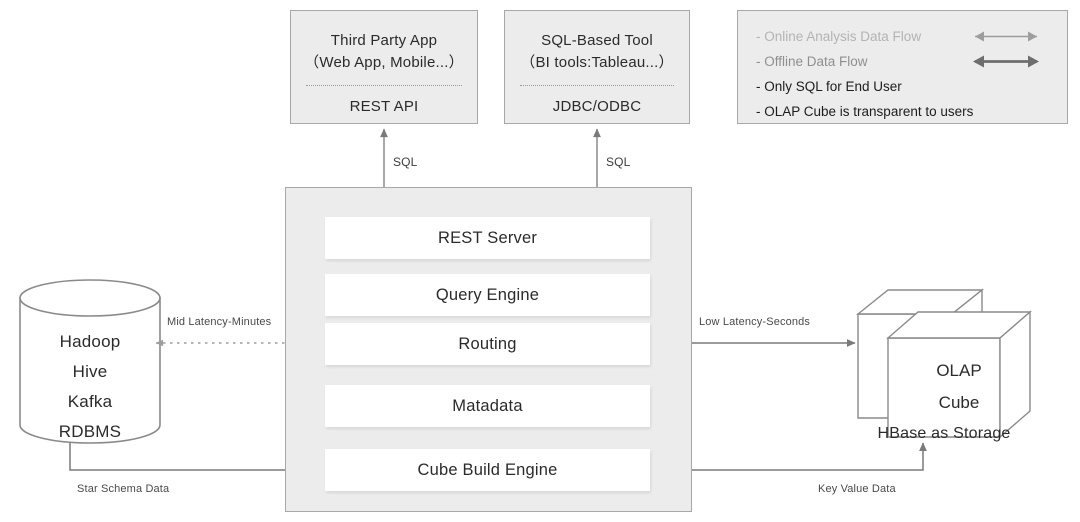 The image size is (1080, 522). I want to click on legend-item-label: - OLAP Cube is transparent to users, so click(865, 111).